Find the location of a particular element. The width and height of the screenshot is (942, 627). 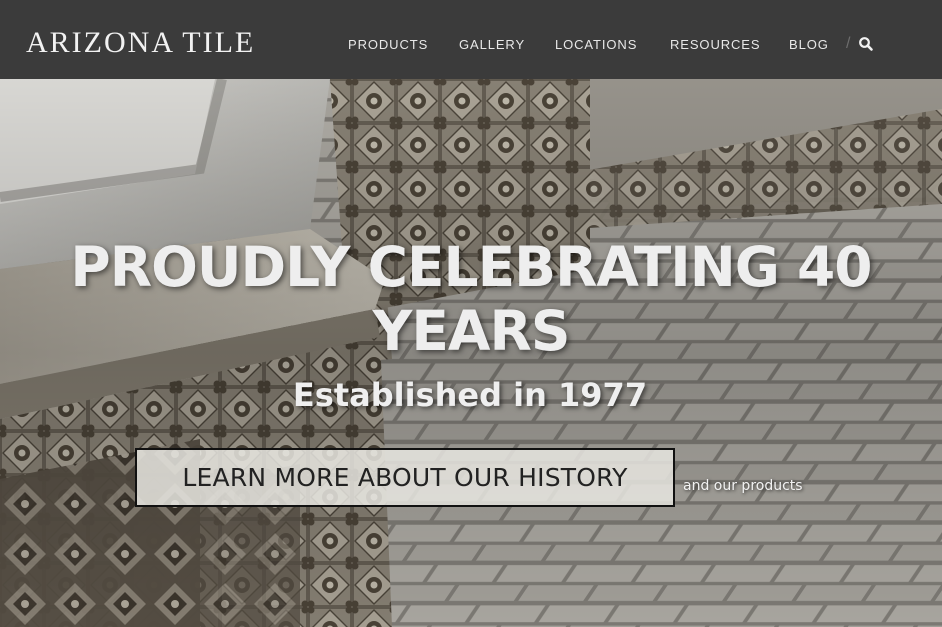

site-logo: ARIZONA TILE is located at coordinates (140, 43).